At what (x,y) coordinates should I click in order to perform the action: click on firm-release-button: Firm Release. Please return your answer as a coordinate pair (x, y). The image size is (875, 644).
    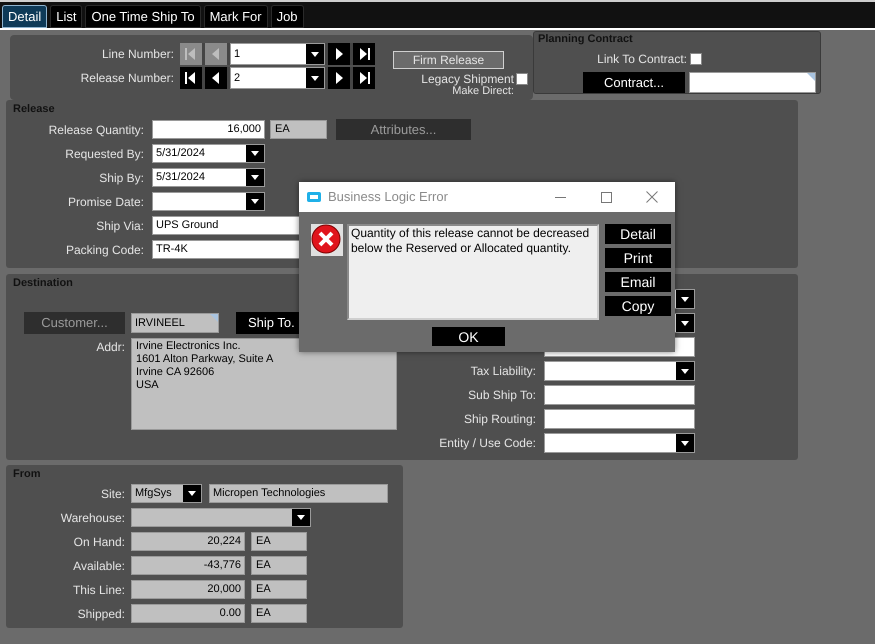
    Looking at the image, I should click on (448, 60).